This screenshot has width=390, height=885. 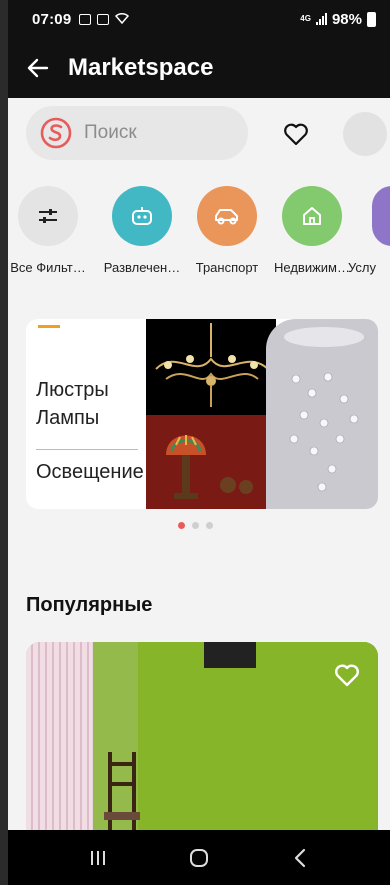 What do you see at coordinates (362, 267) in the screenshot?
I see `category-label: Услу` at bounding box center [362, 267].